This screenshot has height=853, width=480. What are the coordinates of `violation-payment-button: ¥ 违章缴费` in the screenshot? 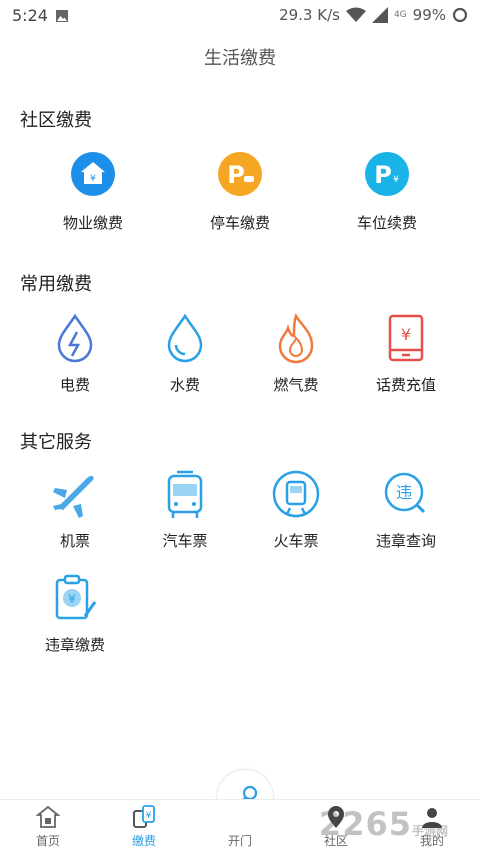 It's located at (75, 613).